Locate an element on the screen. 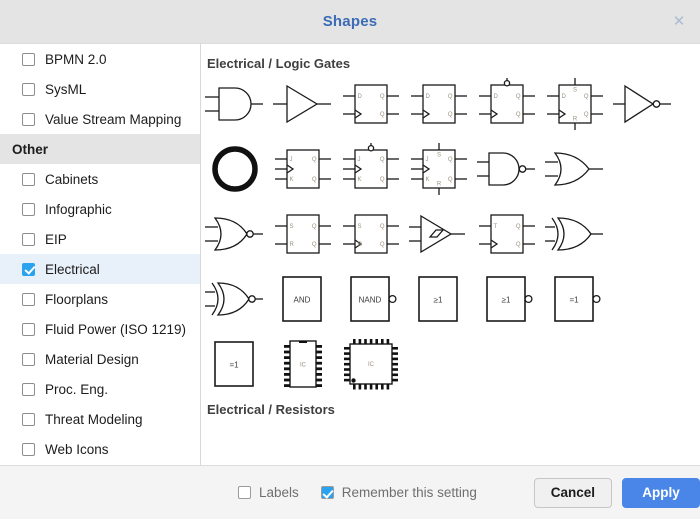 This screenshot has width=700, height=519. or-box-shape: ≥1 is located at coordinates (439, 299).